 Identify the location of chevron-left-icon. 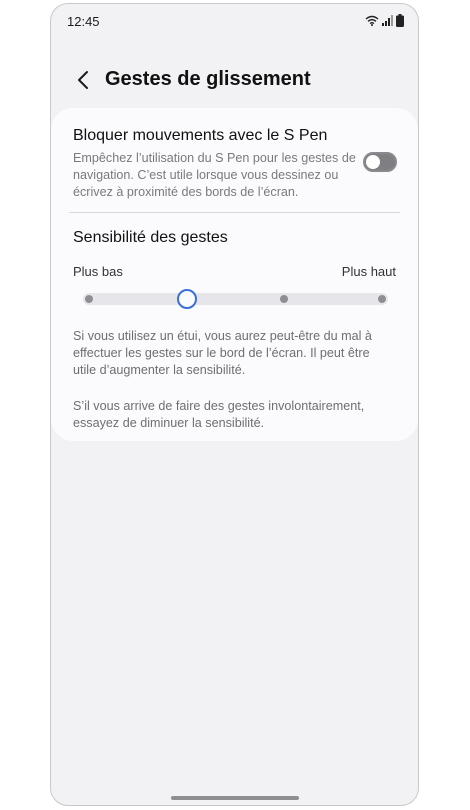
(83, 80).